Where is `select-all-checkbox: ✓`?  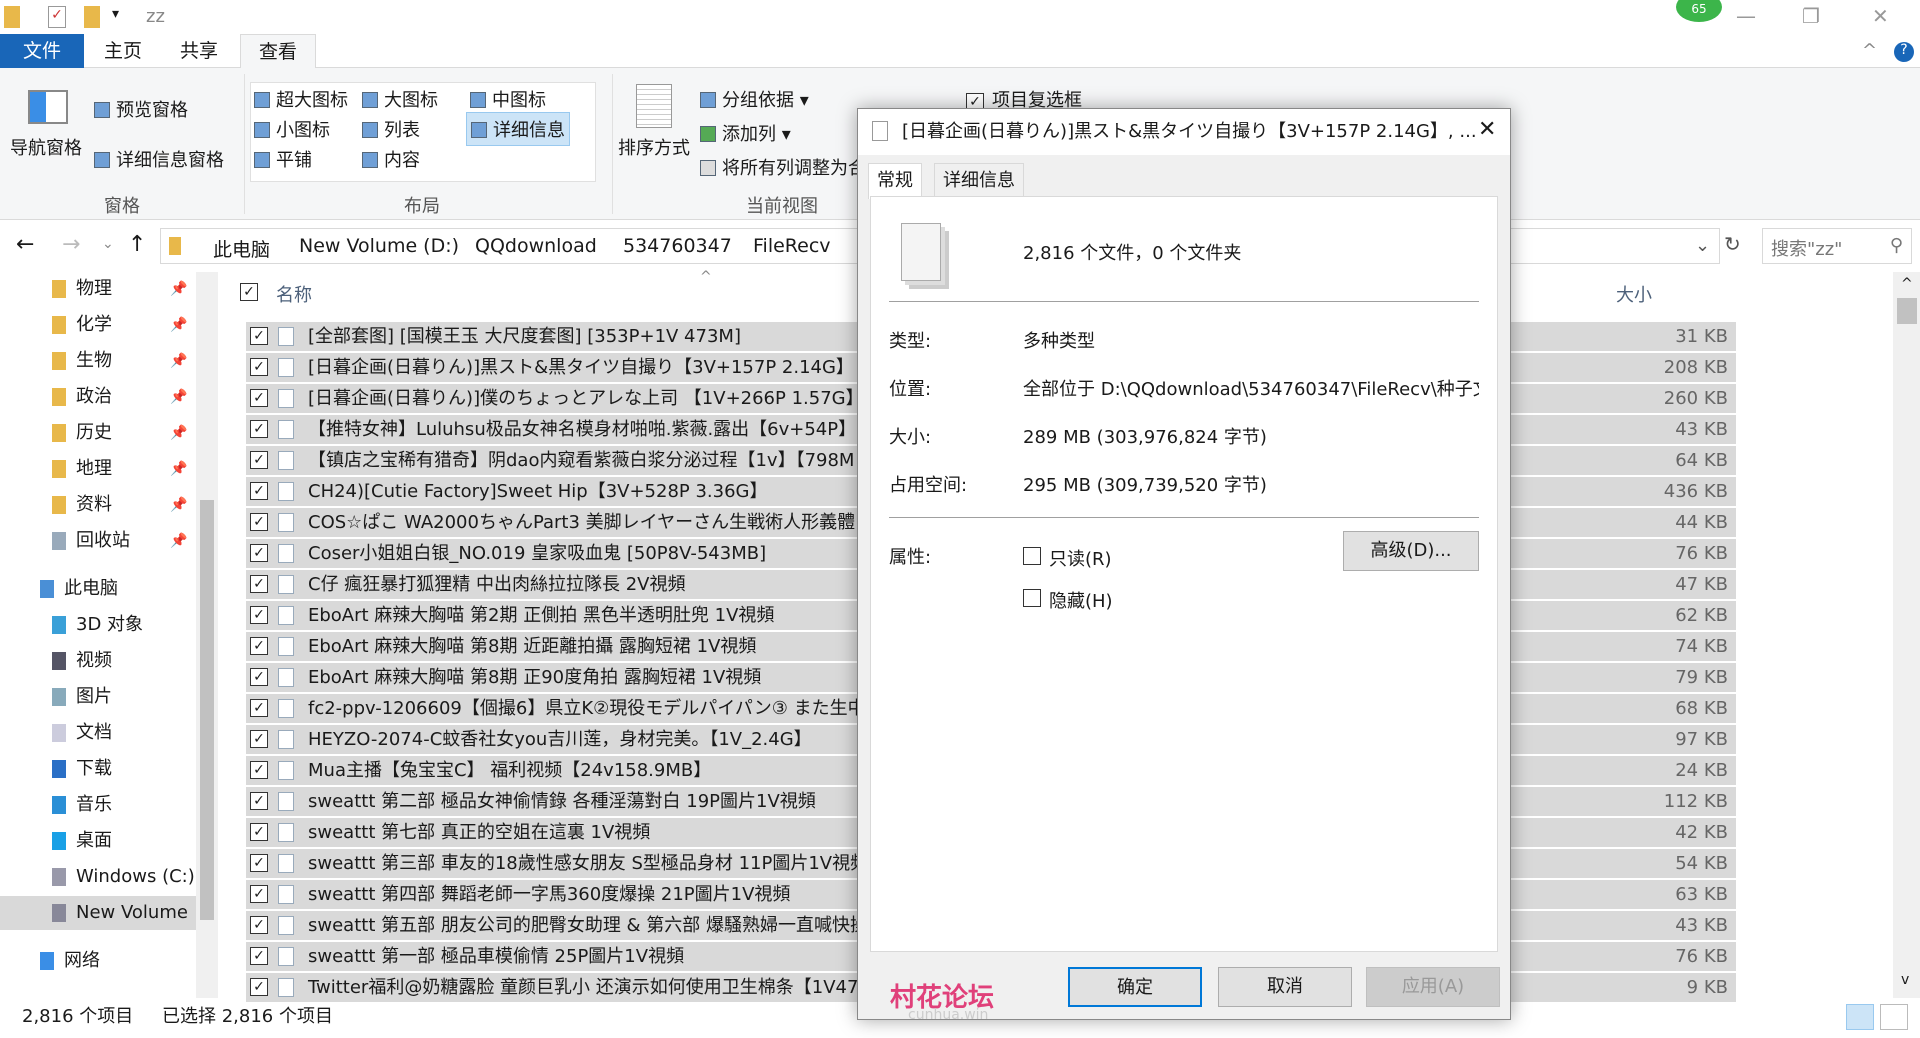 select-all-checkbox: ✓ is located at coordinates (249, 292).